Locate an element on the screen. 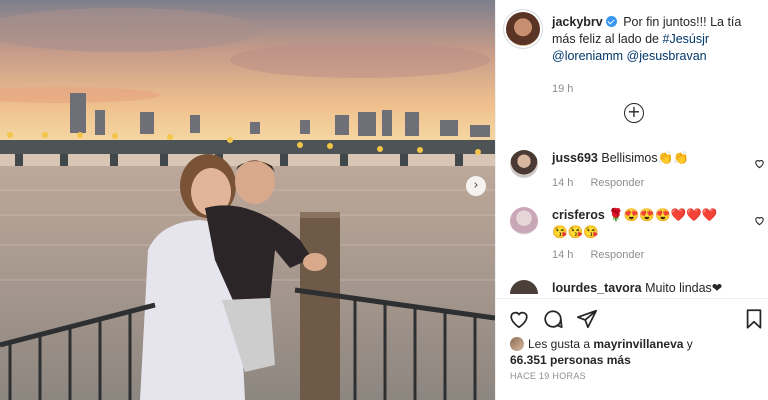 This screenshot has height=400, width=768. paper-plane-icon is located at coordinates (587, 319).